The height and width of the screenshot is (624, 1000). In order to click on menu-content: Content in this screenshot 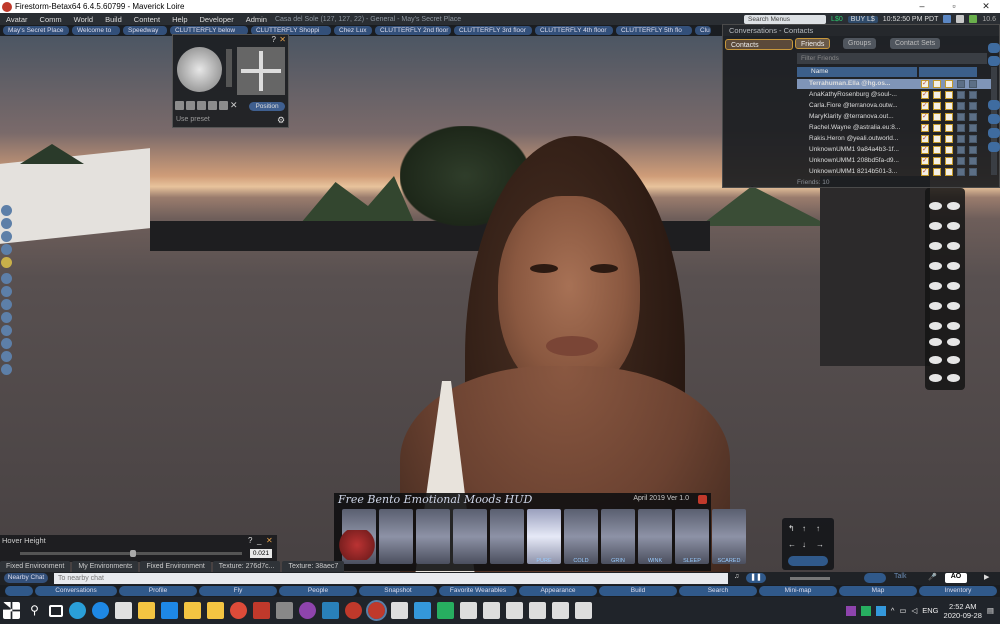, I will do `click(147, 19)`.